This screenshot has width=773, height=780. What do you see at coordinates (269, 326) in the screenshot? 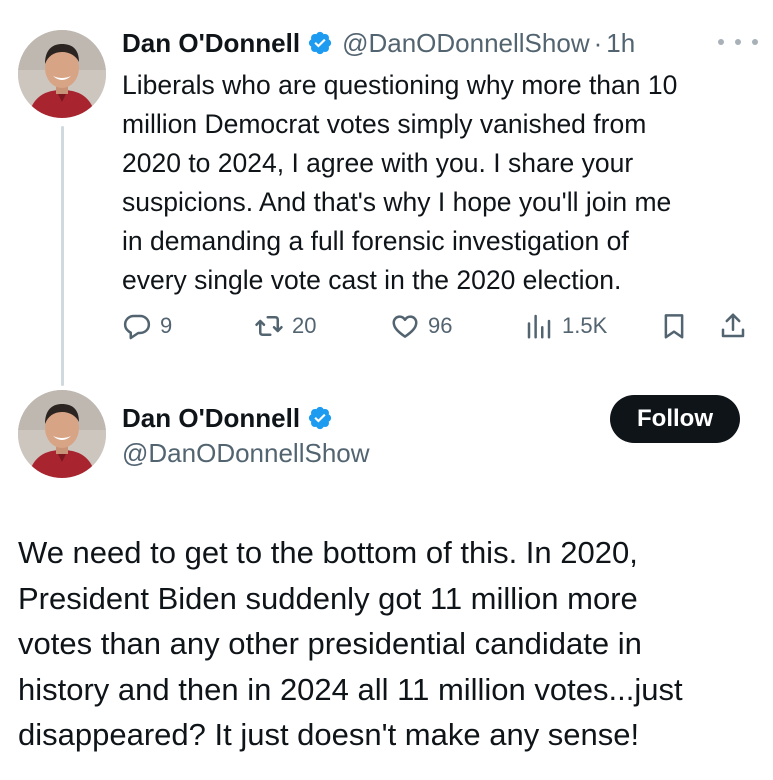
I see `repost-icon` at bounding box center [269, 326].